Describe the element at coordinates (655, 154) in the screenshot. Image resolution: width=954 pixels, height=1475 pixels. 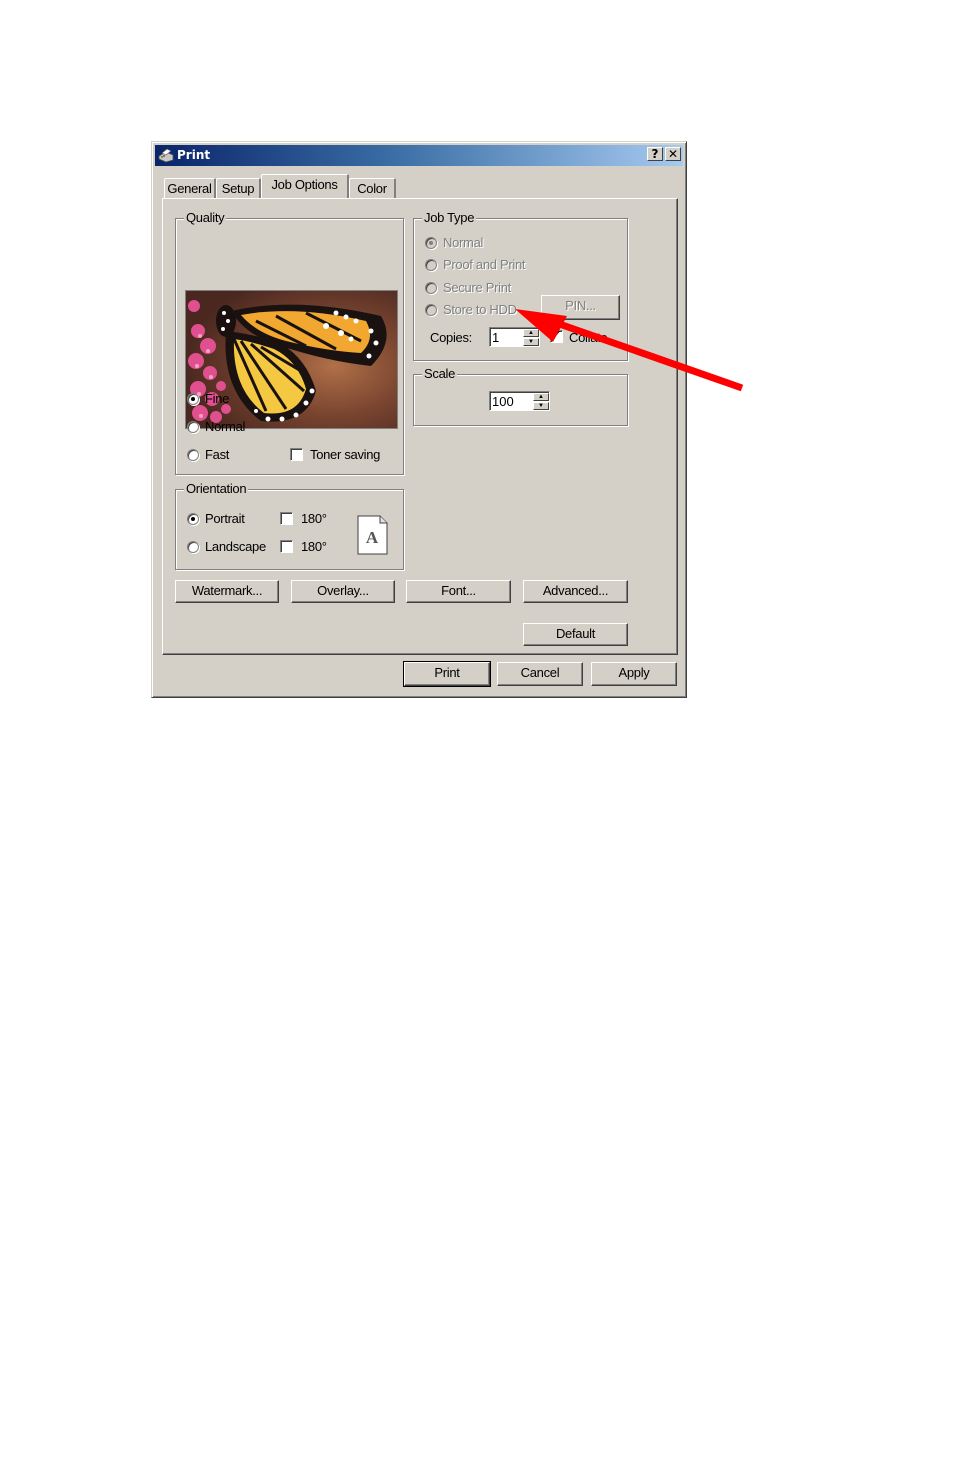
I see `help-button: ?` at that location.